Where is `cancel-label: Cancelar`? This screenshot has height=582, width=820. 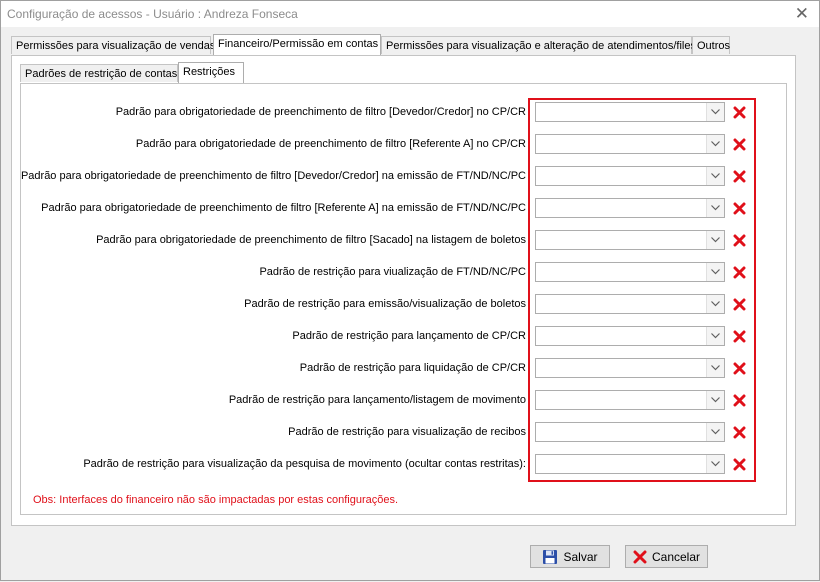 cancel-label: Cancelar is located at coordinates (676, 556).